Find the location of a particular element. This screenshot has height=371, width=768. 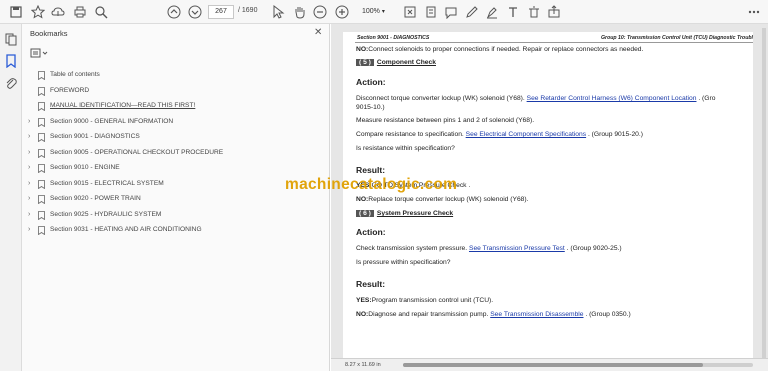

bookmark-item: › Section 9001 - DIAGNOSTICS is located at coordinates (176, 138).